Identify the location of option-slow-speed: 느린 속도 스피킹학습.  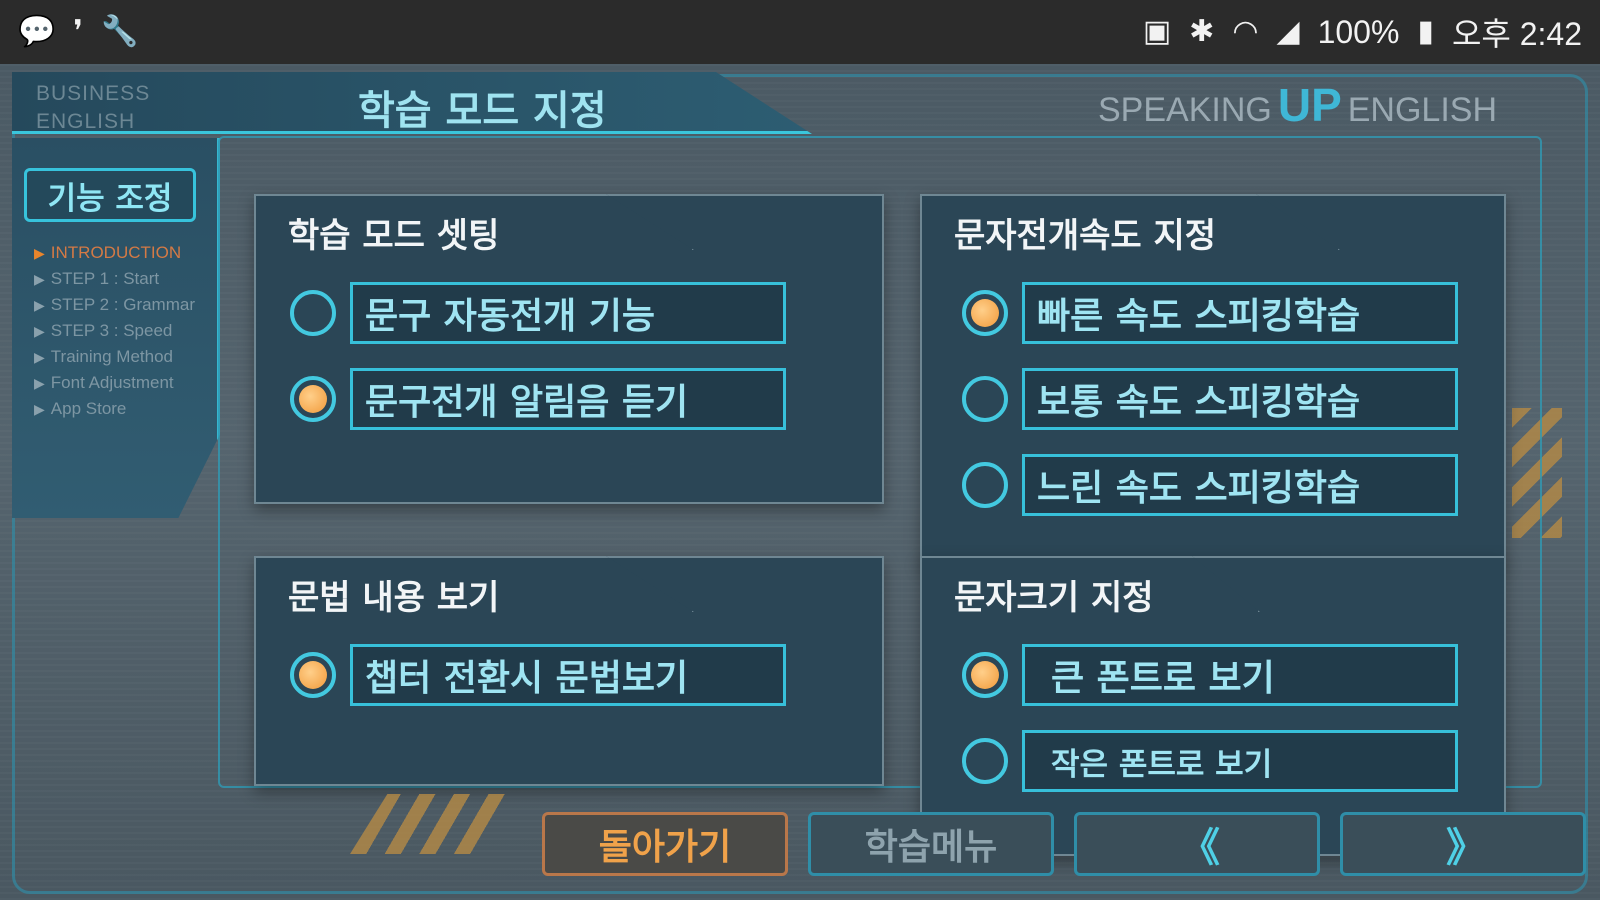
(1210, 485).